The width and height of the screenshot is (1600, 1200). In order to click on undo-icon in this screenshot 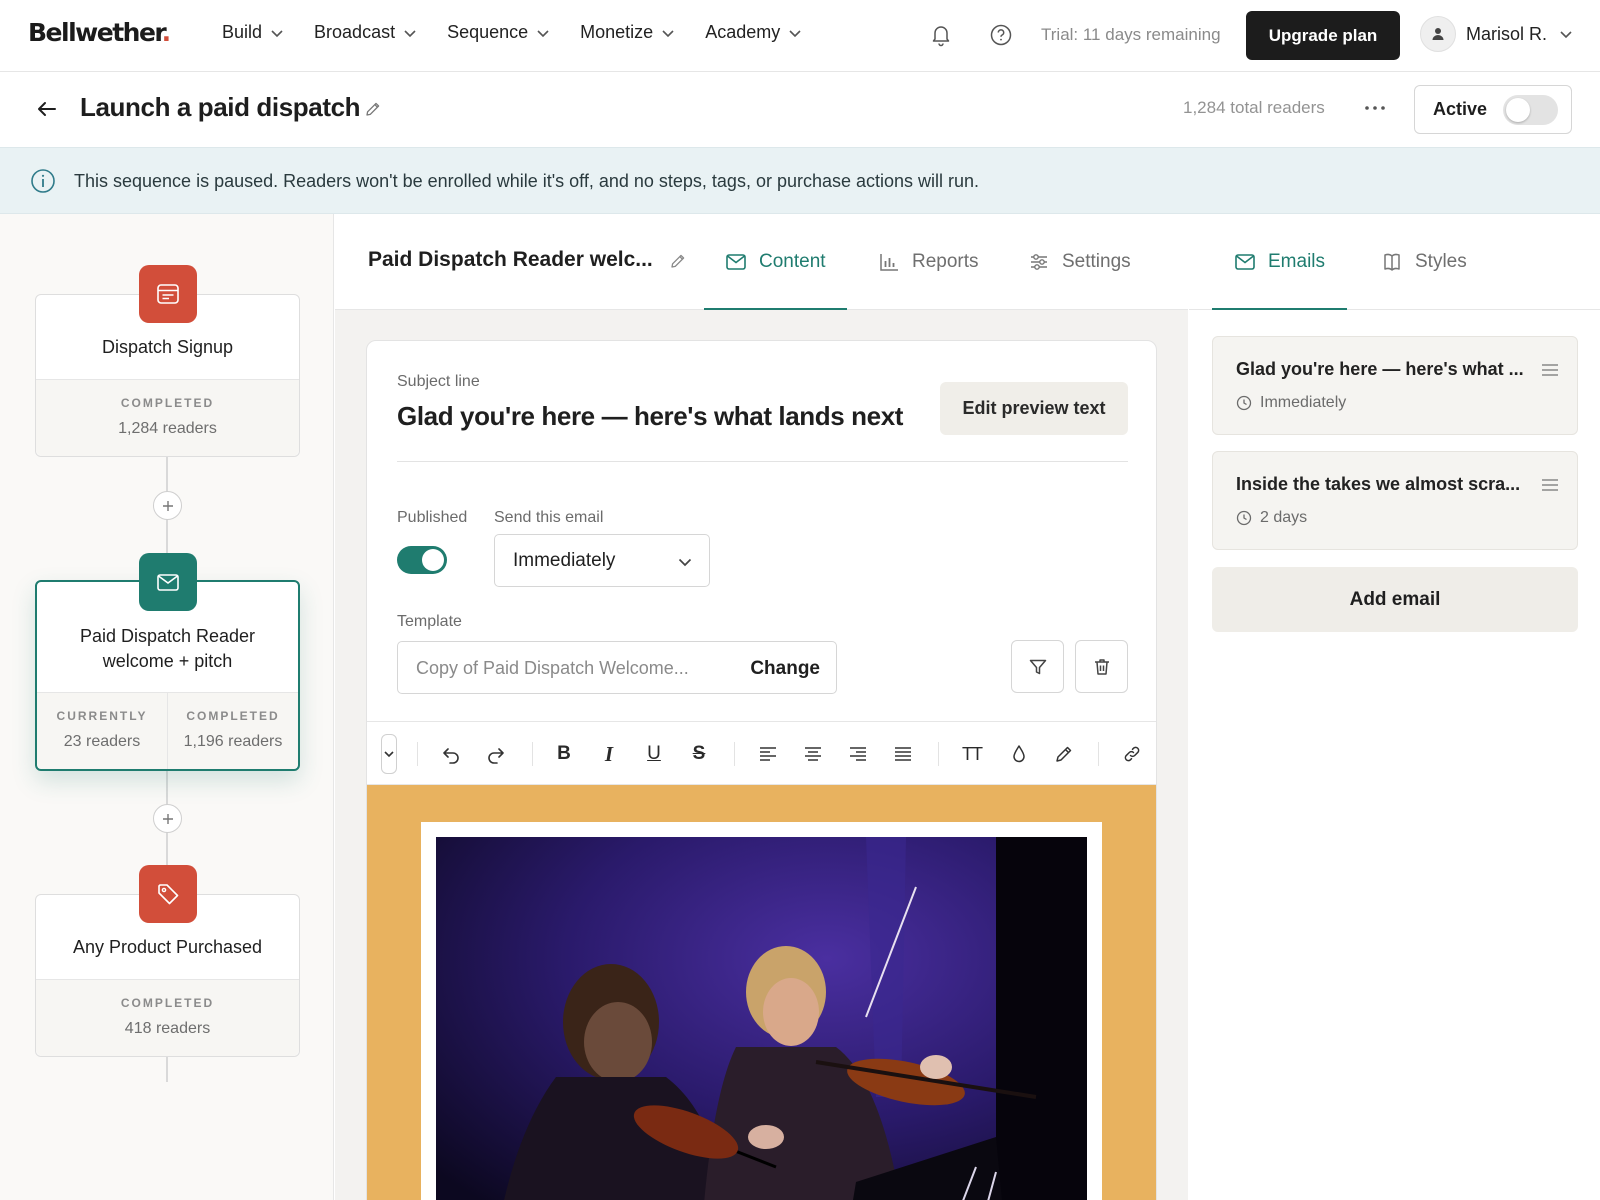, I will do `click(451, 756)`.